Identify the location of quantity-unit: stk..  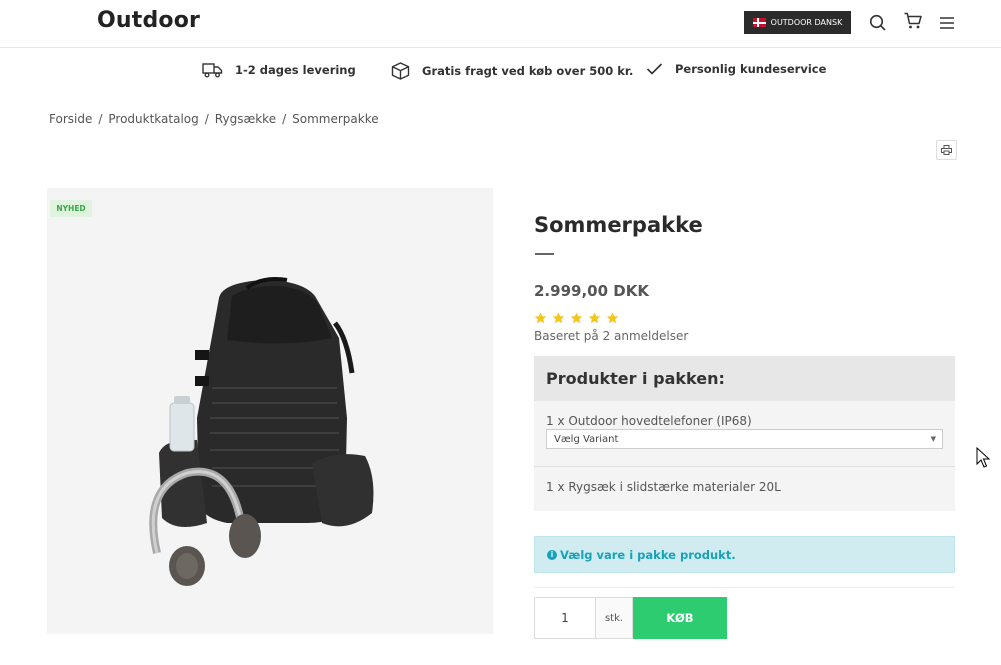
(614, 618).